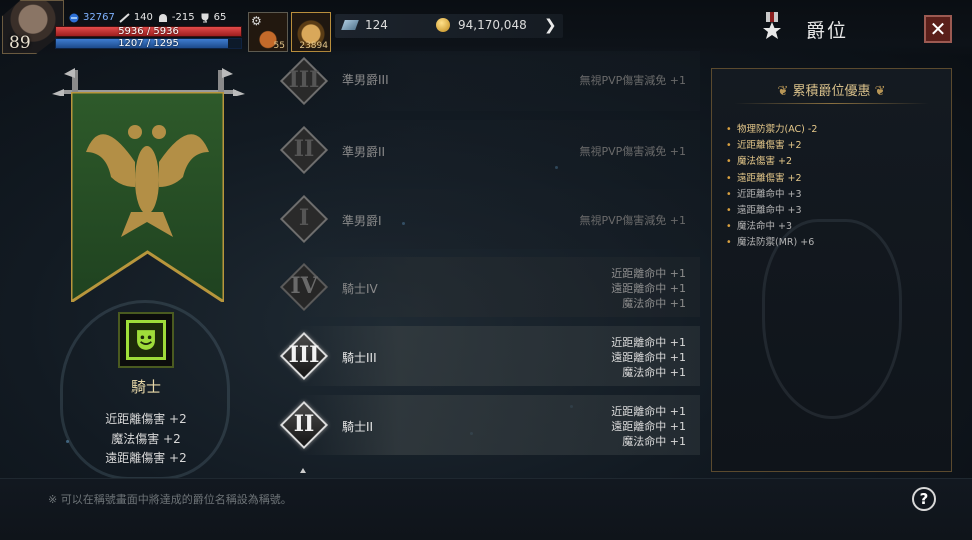  Describe the element at coordinates (358, 427) in the screenshot. I see `rank-row-name: 騎士II` at that location.